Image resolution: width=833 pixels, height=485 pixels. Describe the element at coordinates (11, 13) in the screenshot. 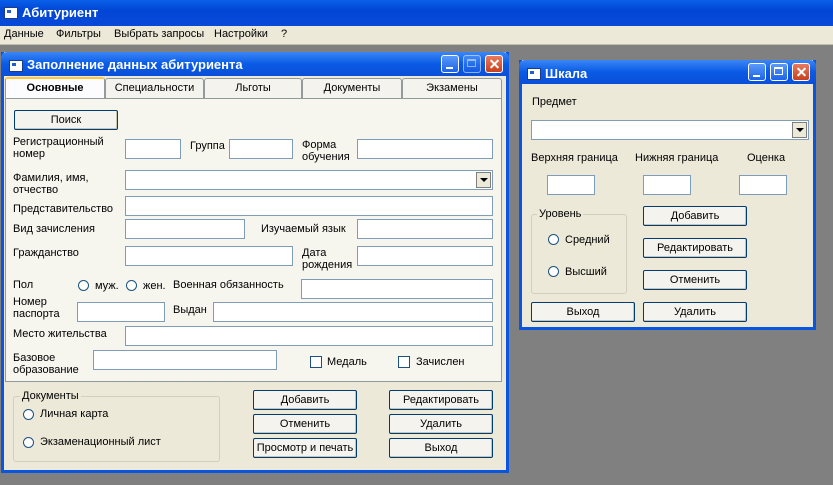

I see `app-icon` at that location.